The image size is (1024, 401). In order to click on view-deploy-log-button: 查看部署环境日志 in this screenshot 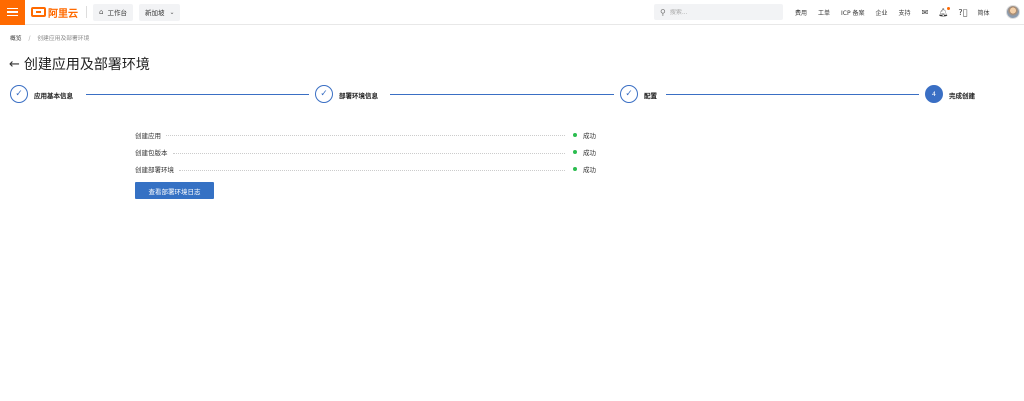, I will do `click(174, 190)`.